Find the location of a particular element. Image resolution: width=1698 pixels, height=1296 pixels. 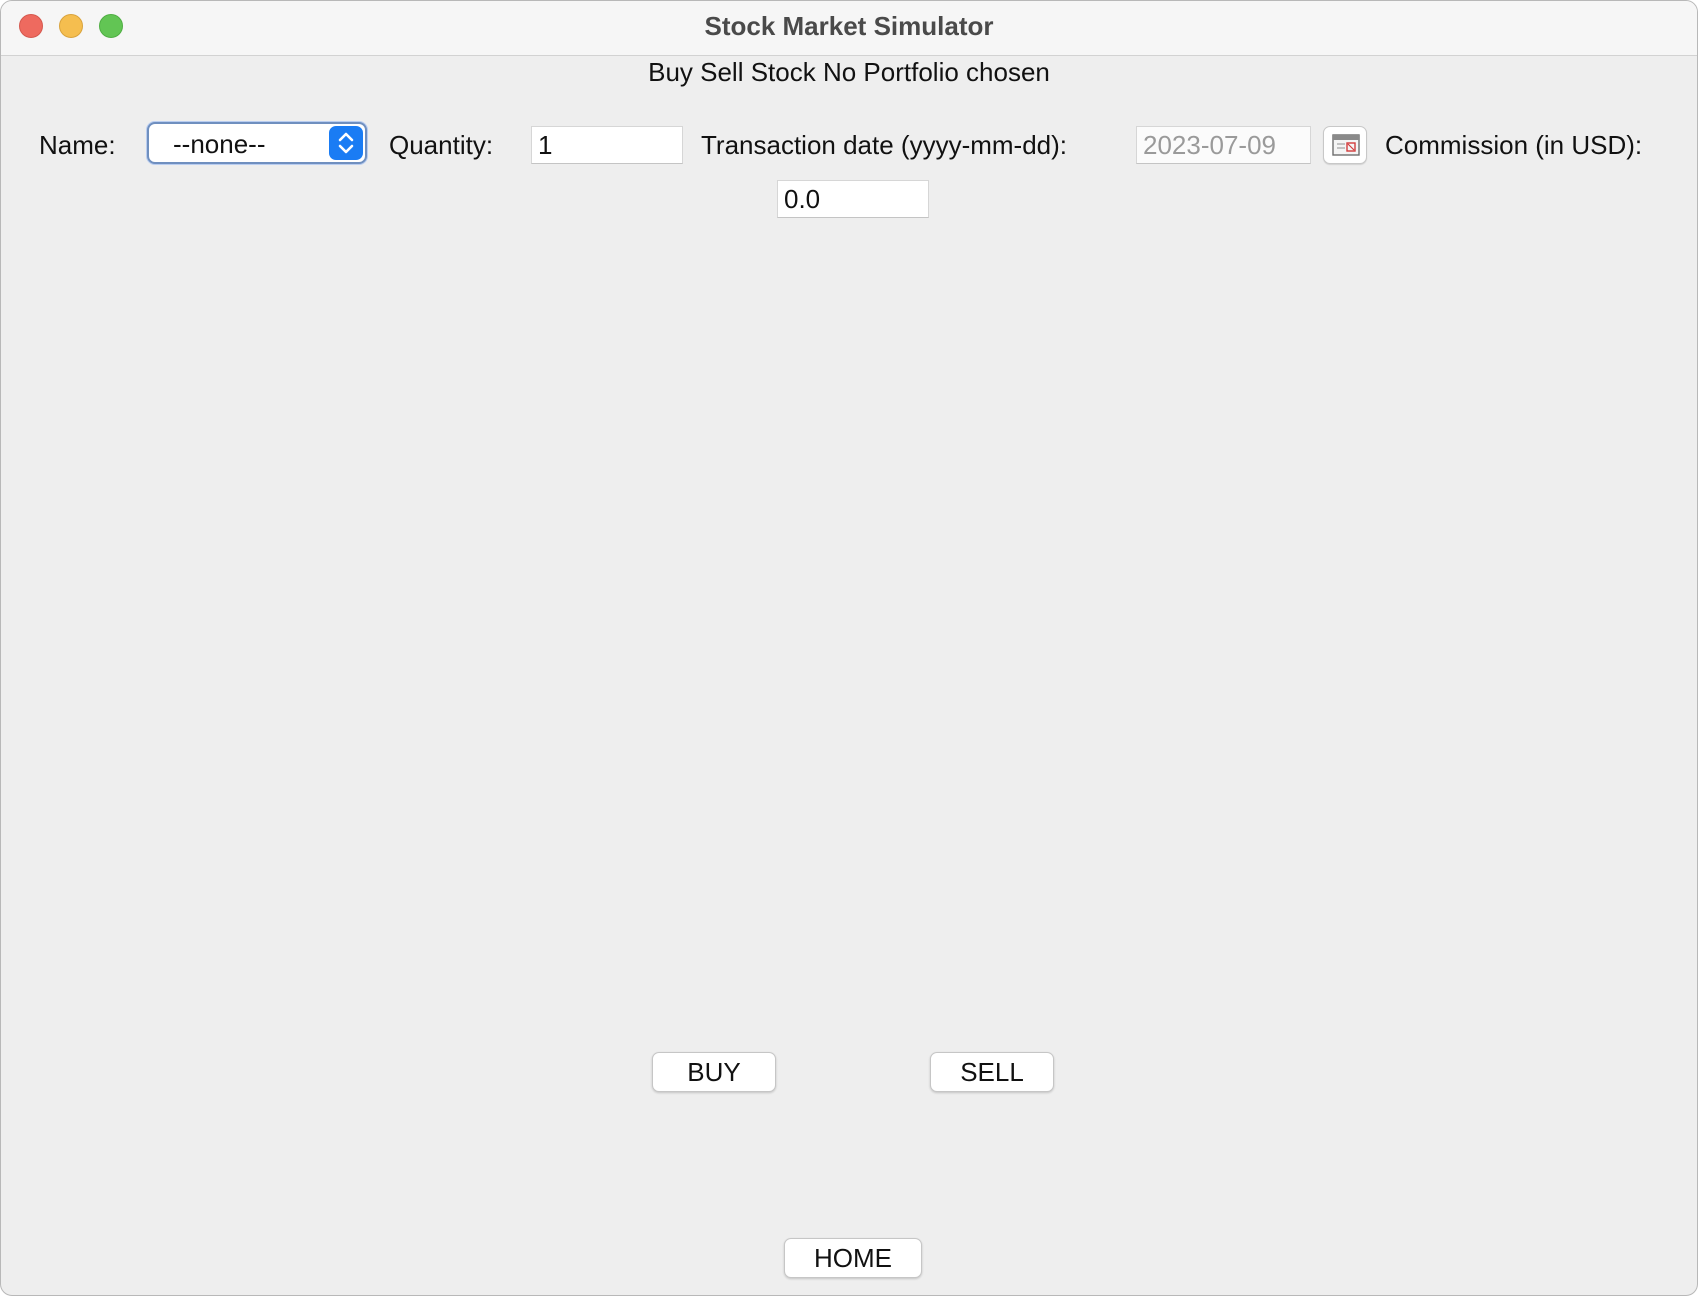

calendar-icon is located at coordinates (1346, 145).